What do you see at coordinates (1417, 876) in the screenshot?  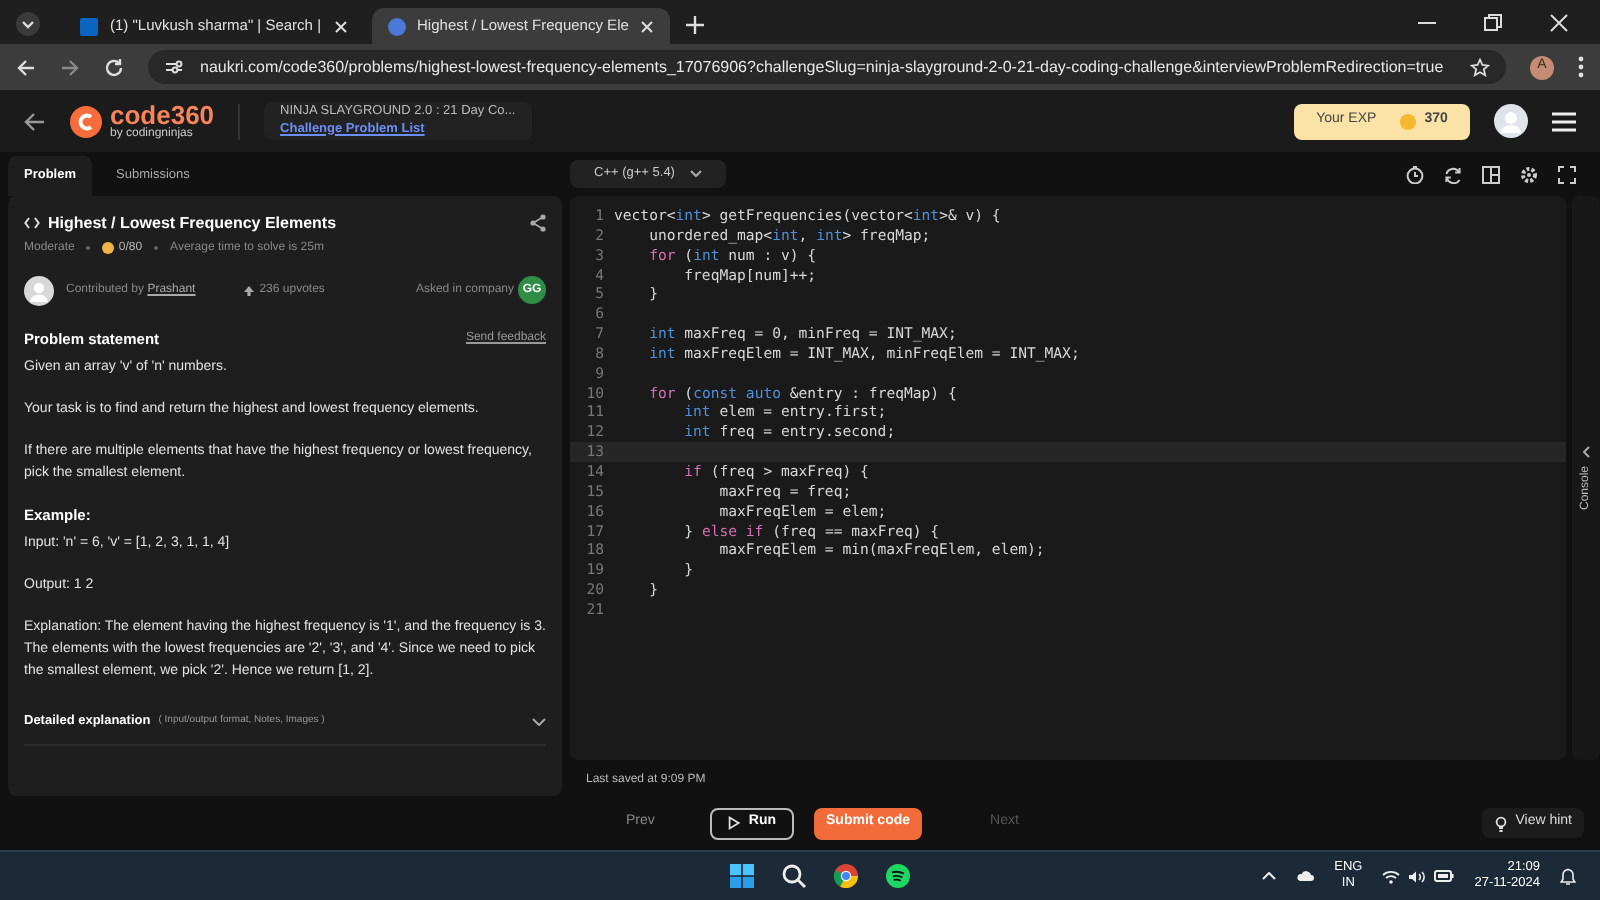 I see `volume-icon` at bounding box center [1417, 876].